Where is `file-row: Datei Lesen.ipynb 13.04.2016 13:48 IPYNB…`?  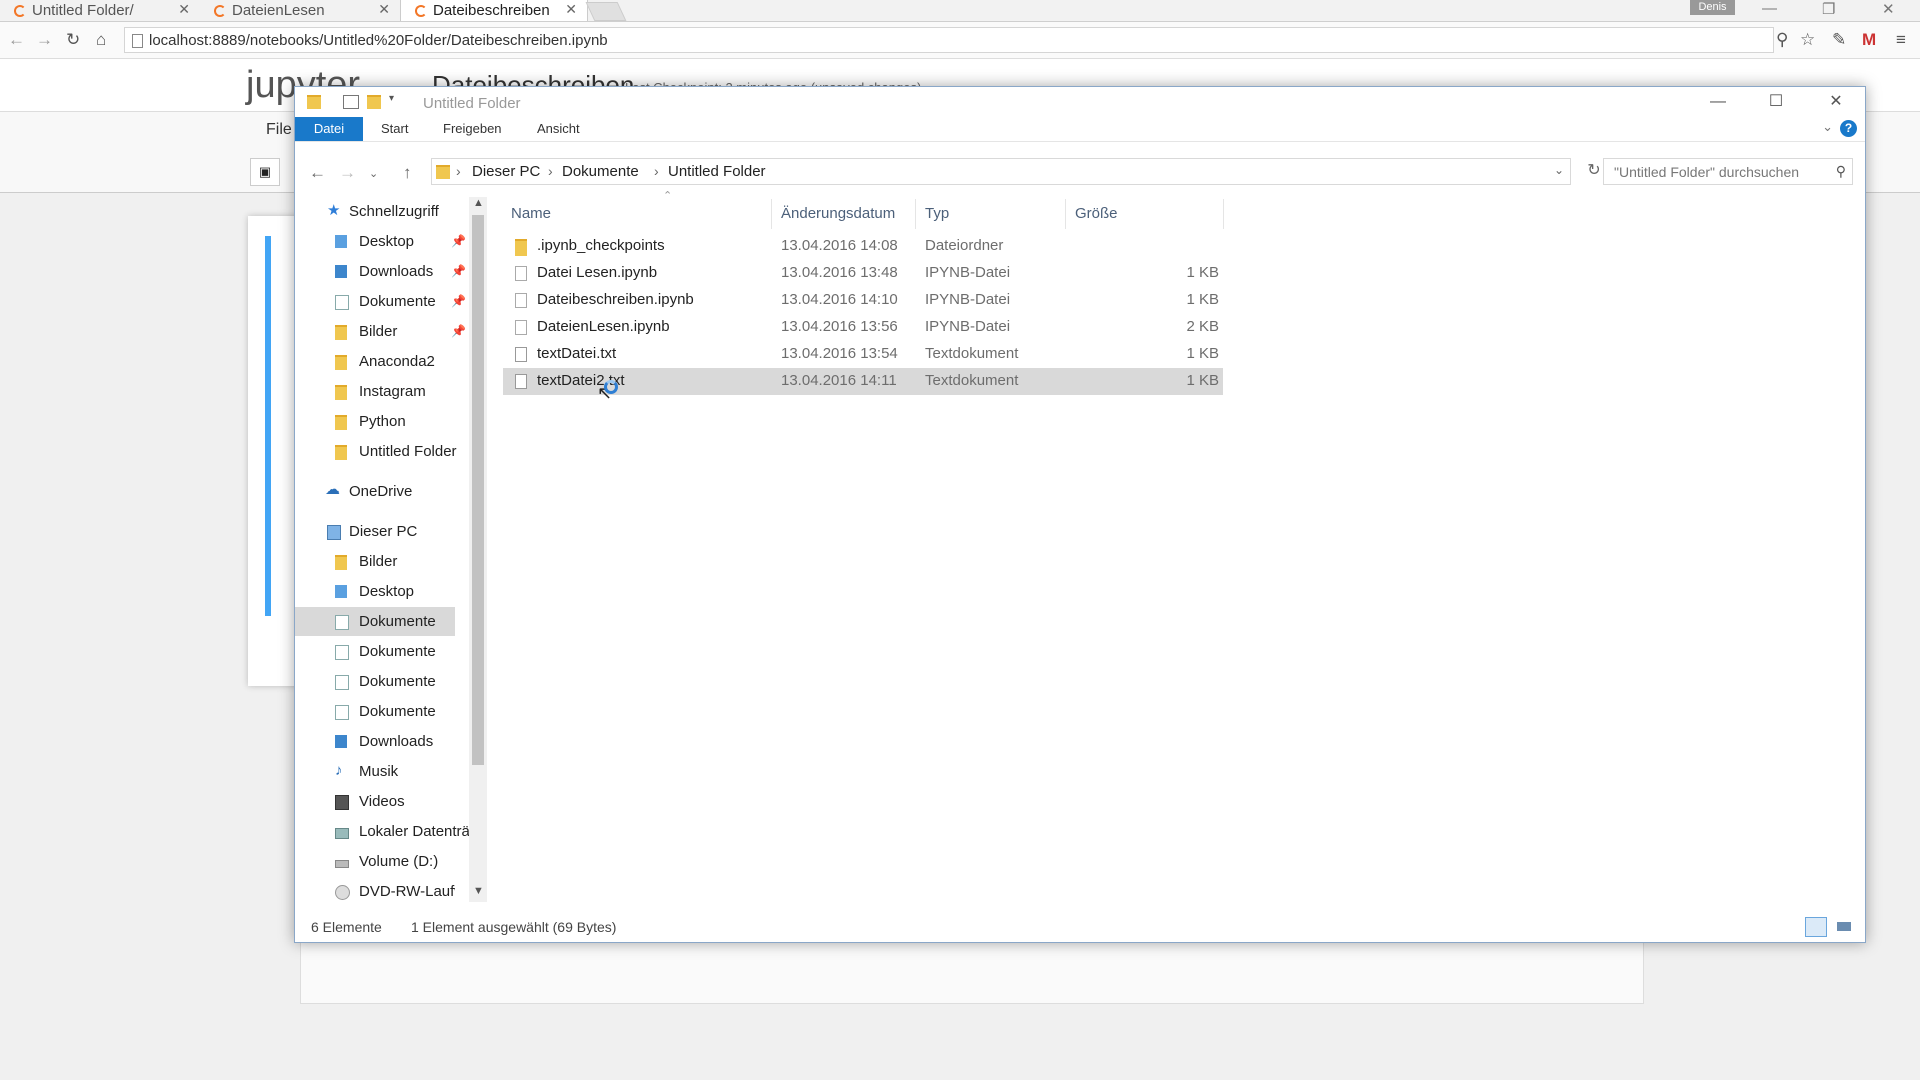
file-row: Datei Lesen.ipynb 13.04.2016 13:48 IPYNB… is located at coordinates (863, 273).